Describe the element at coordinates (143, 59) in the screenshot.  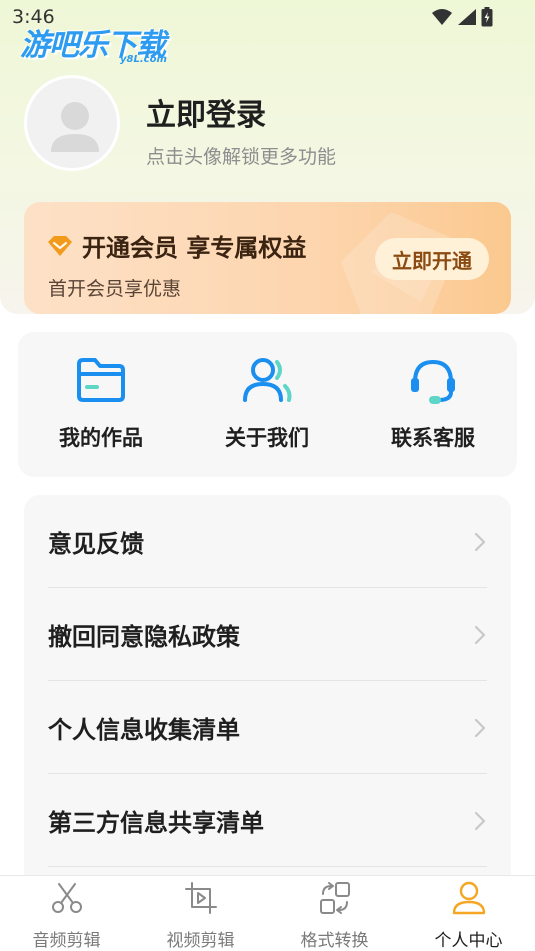
I see `watermark-sub: y8L.com` at that location.